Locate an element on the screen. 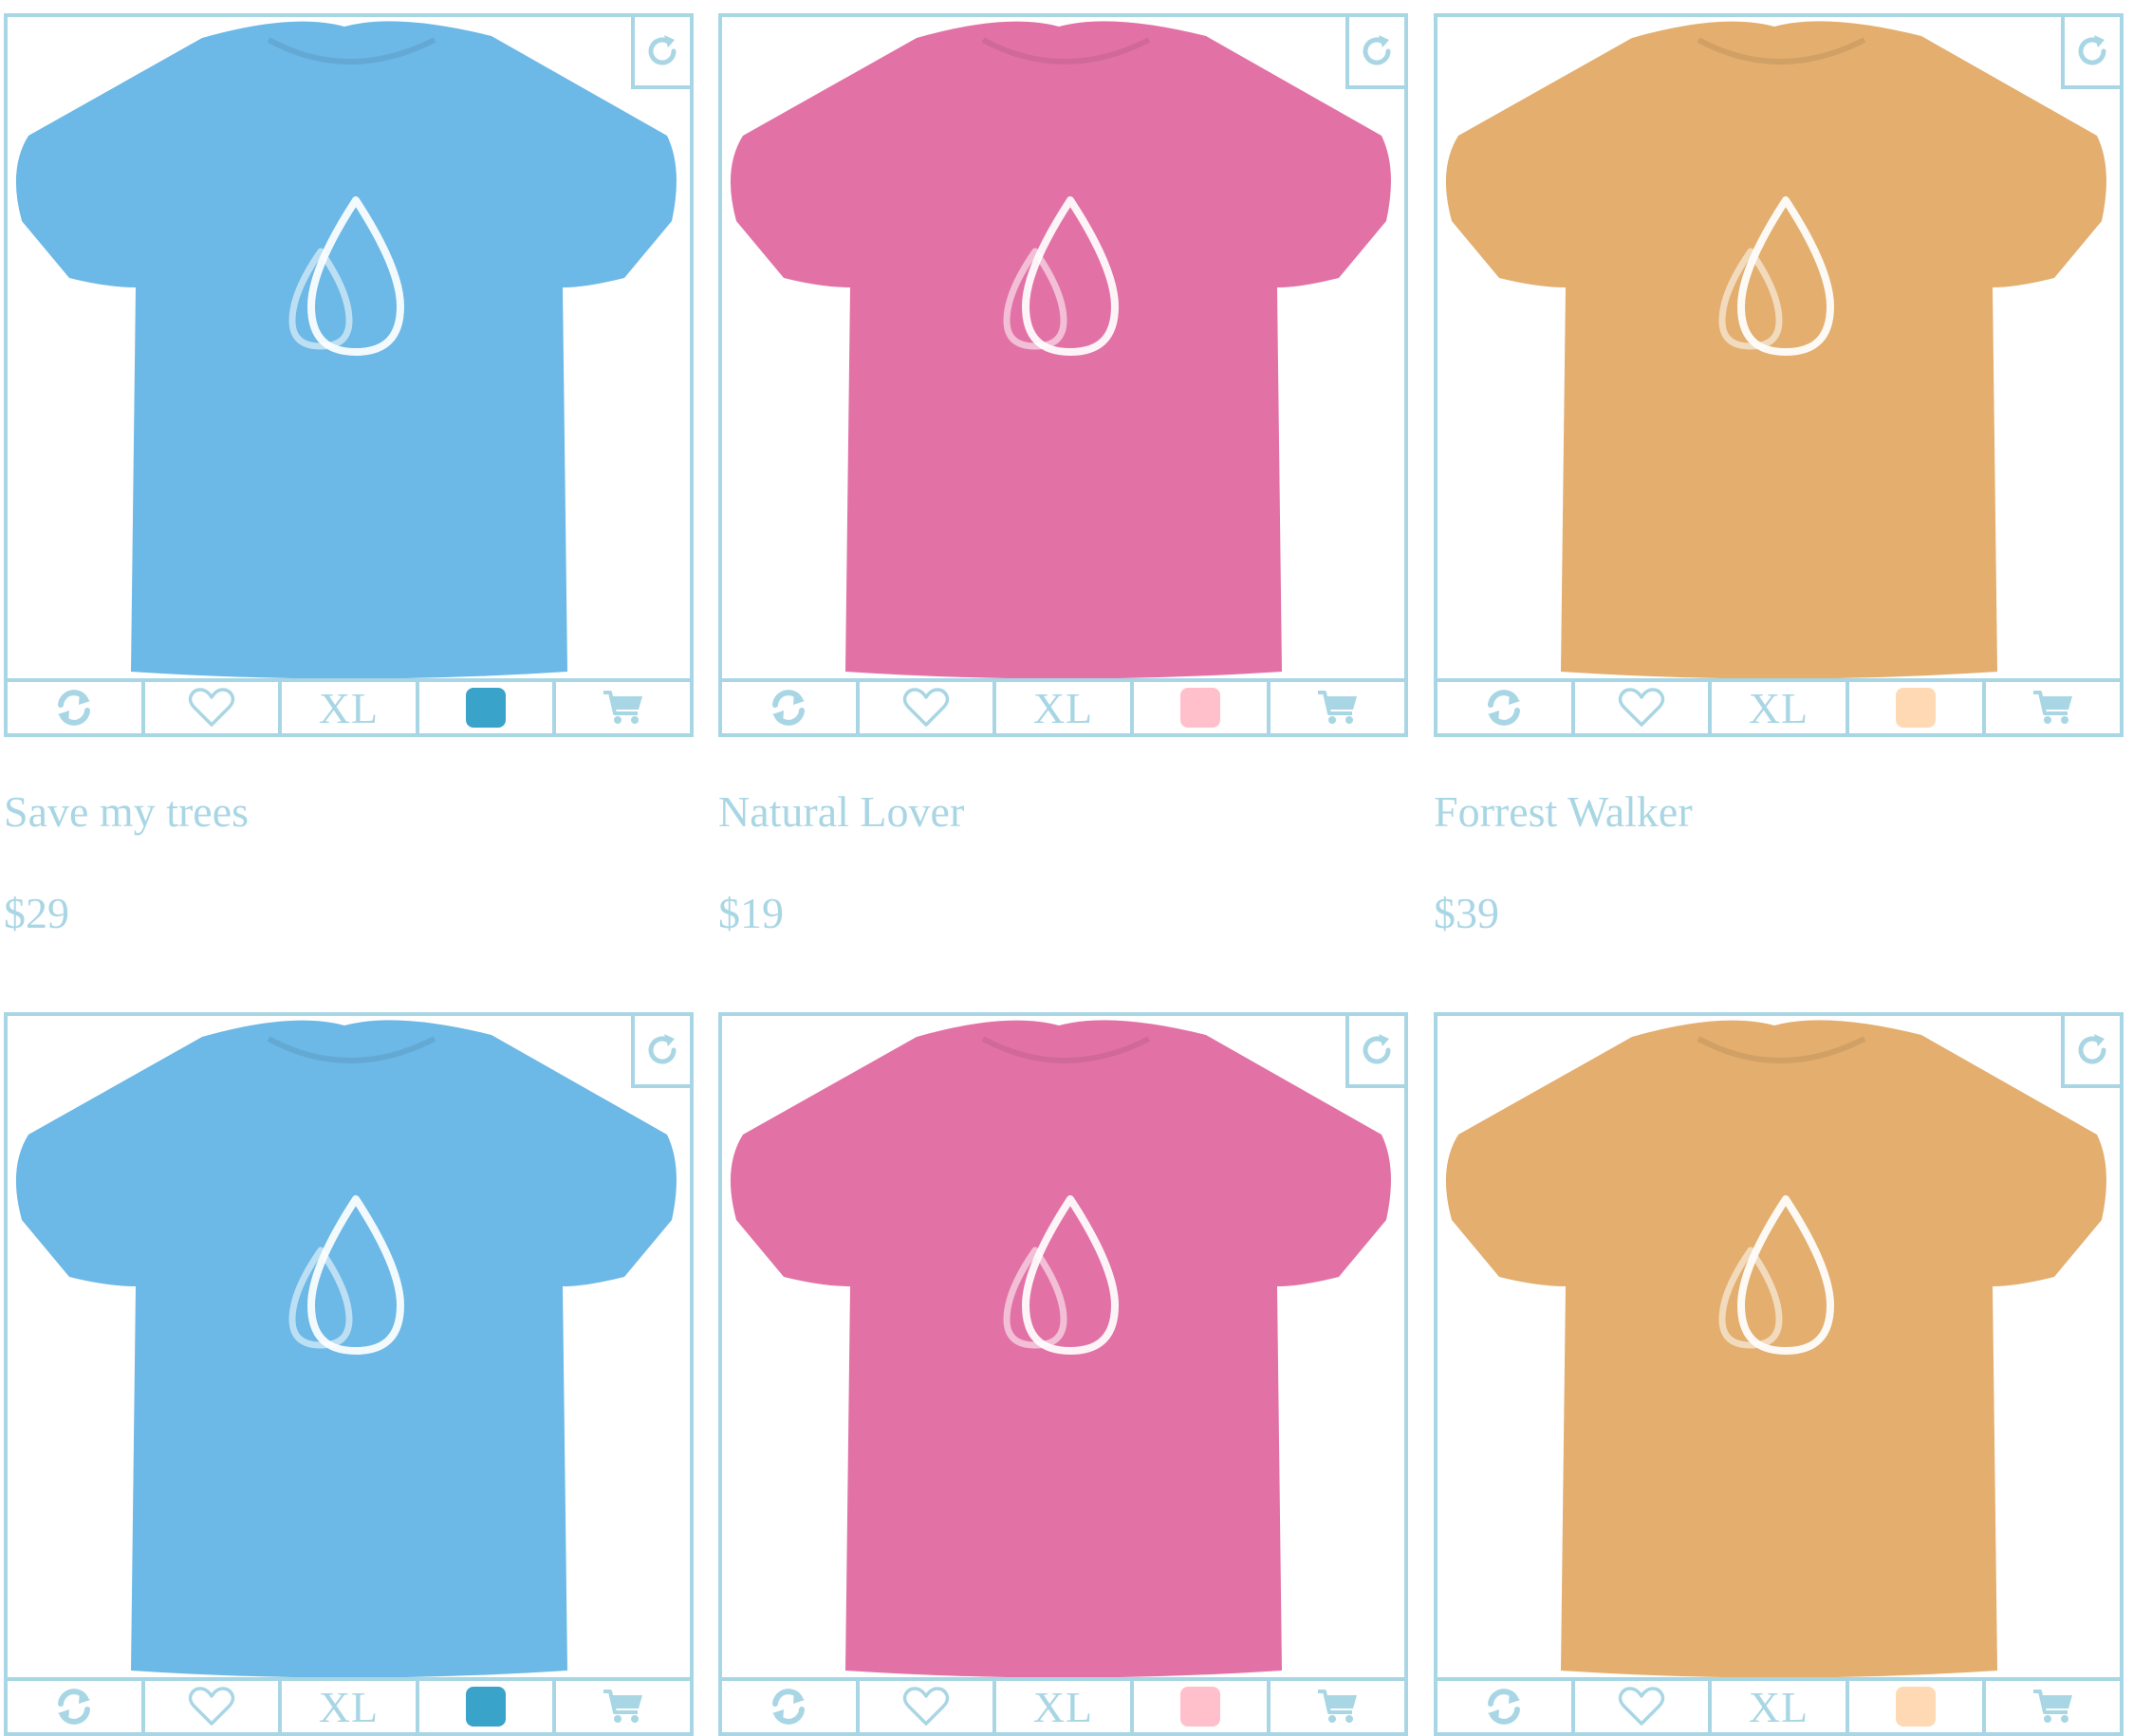  product-title: Save my trees is located at coordinates (126, 811).